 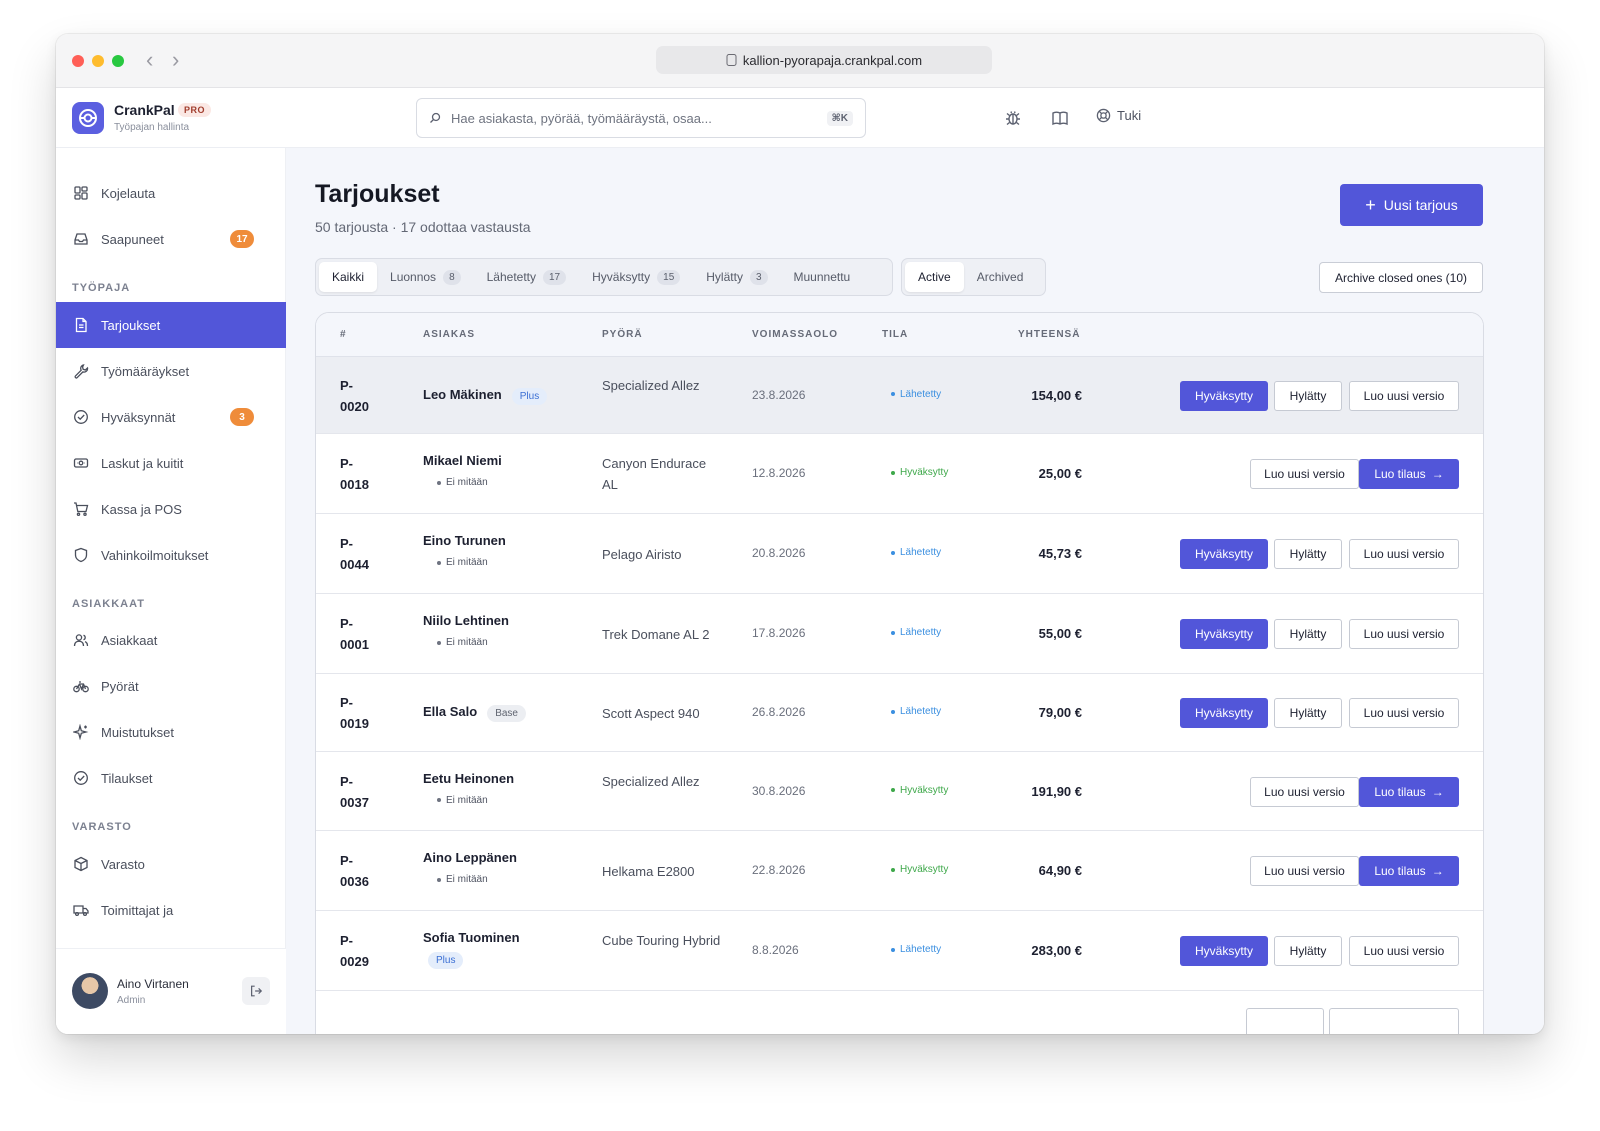 What do you see at coordinates (934, 277) in the screenshot?
I see `view-active: Active` at bounding box center [934, 277].